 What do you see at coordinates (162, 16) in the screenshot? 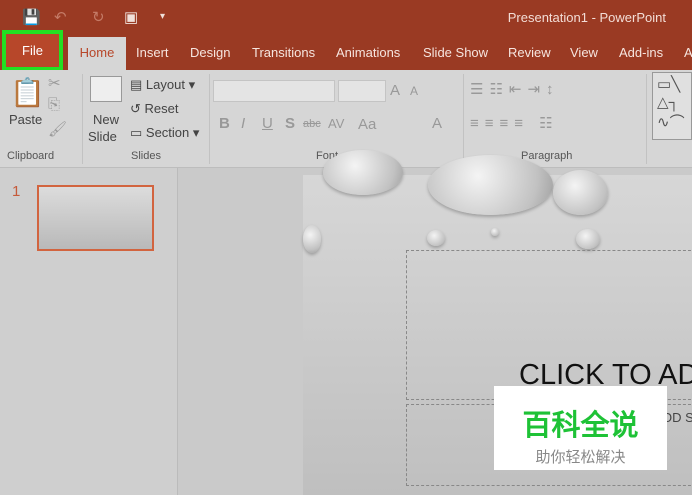
I see `customize-toolbar-button: ▾` at bounding box center [162, 16].